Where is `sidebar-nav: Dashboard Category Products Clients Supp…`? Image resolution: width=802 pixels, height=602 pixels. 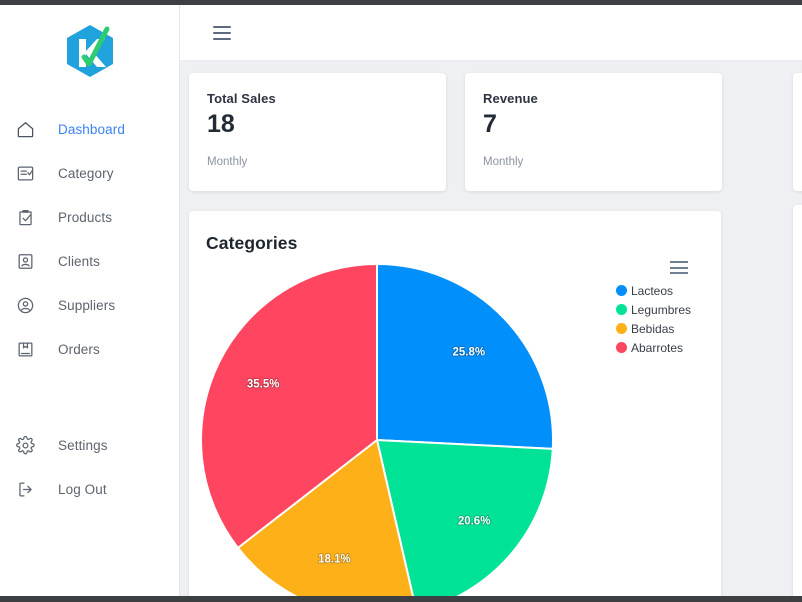 sidebar-nav: Dashboard Category Products Clients Supp… is located at coordinates (89, 309).